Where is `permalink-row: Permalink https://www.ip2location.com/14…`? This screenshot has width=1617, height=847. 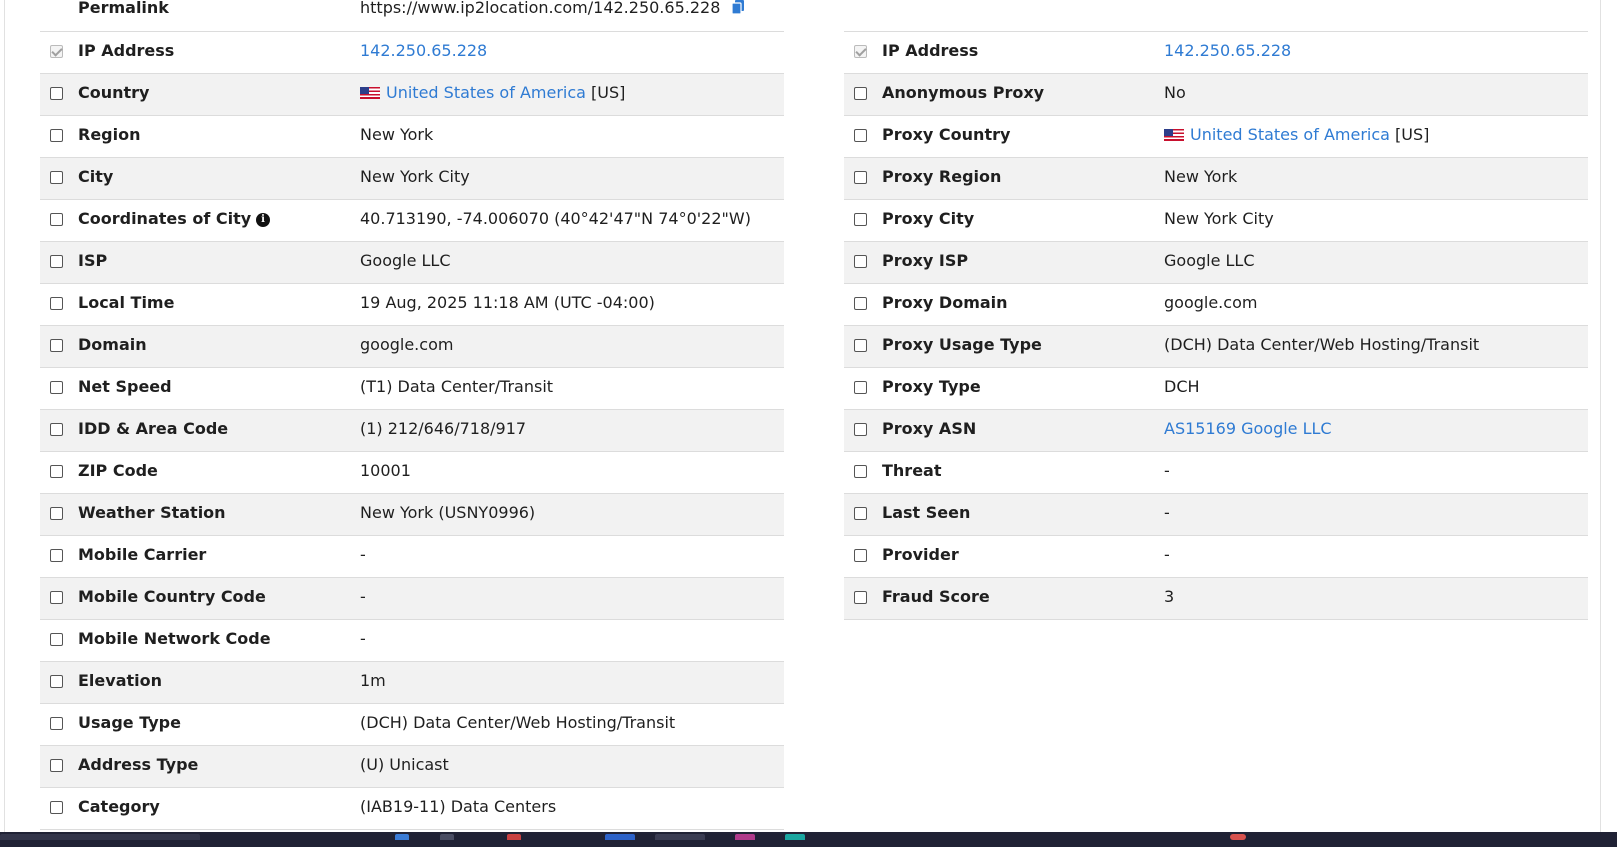
permalink-row: Permalink https://www.ip2location.com/14… is located at coordinates (412, 16).